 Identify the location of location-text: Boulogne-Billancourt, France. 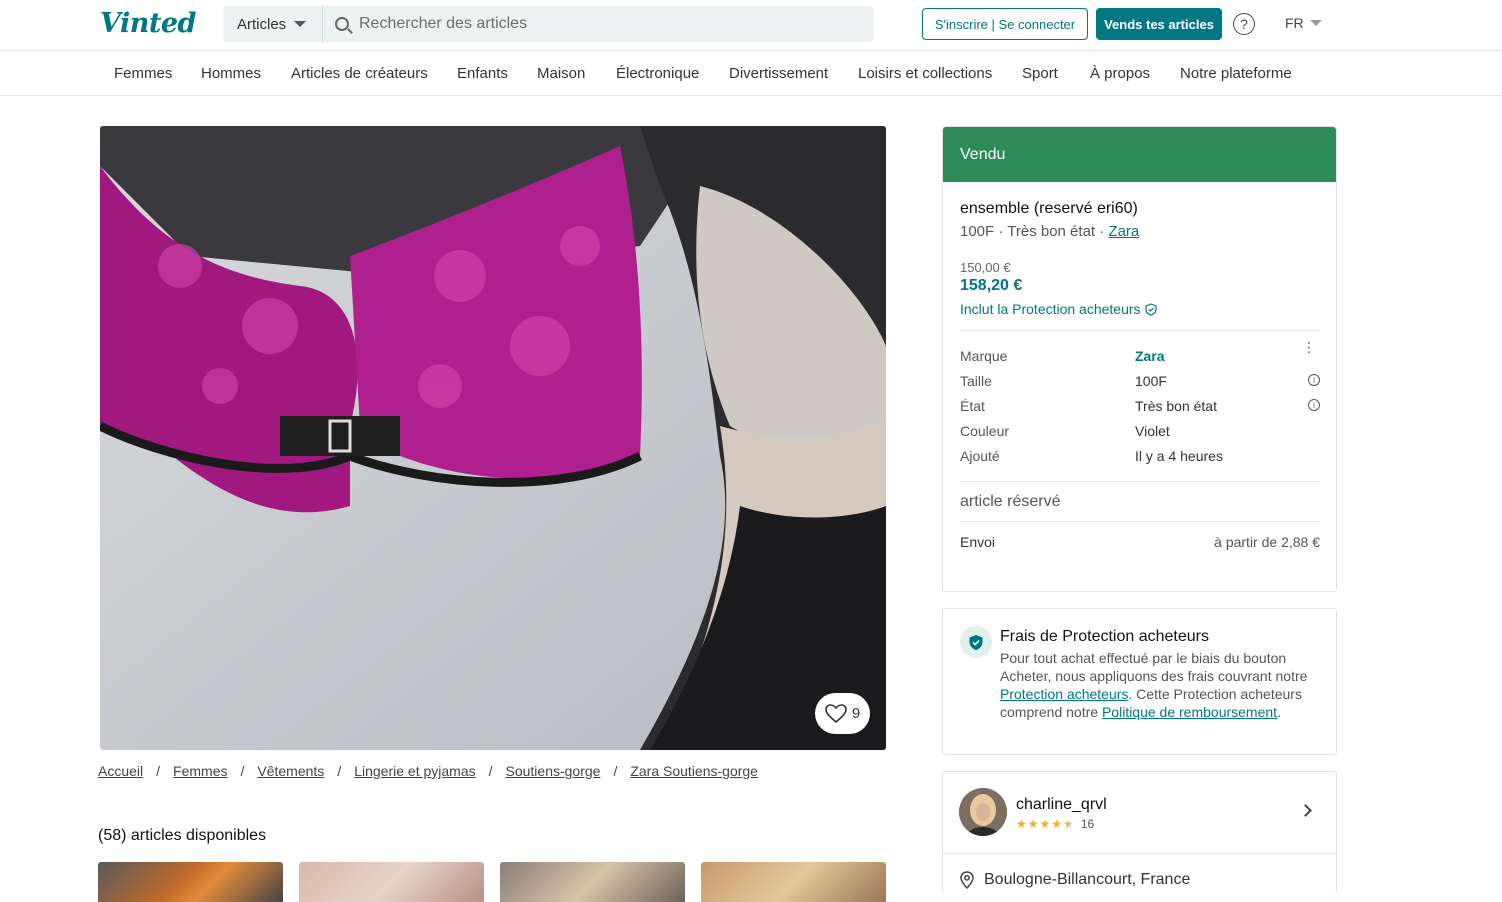
(1087, 879).